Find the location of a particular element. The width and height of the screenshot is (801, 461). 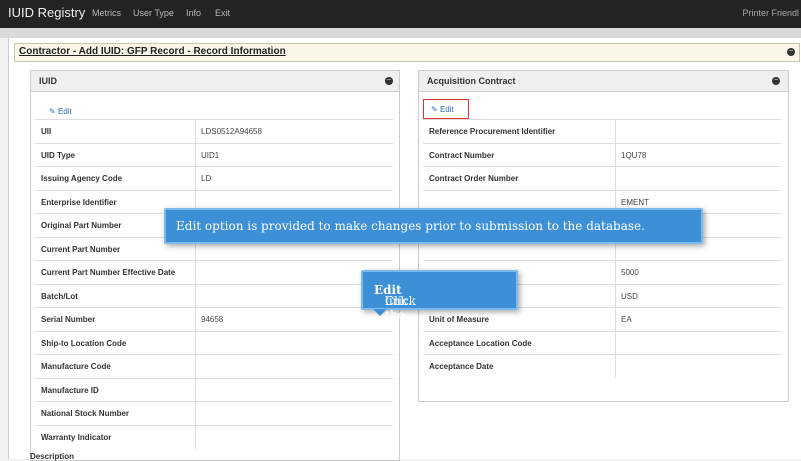

iuid-card-header: IUID − is located at coordinates (215, 81).